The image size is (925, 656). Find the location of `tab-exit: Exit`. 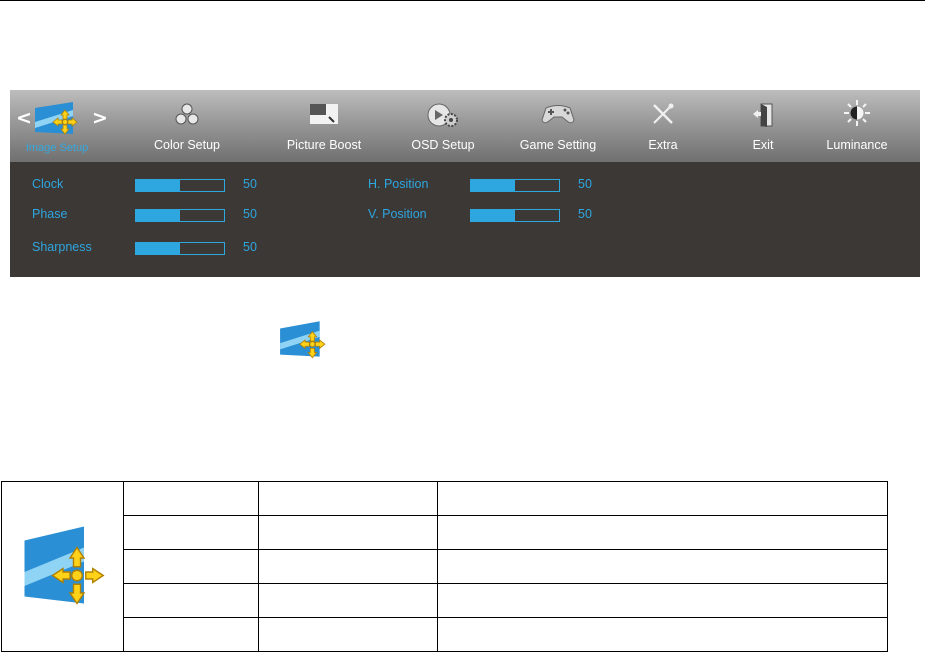

tab-exit: Exit is located at coordinates (763, 126).